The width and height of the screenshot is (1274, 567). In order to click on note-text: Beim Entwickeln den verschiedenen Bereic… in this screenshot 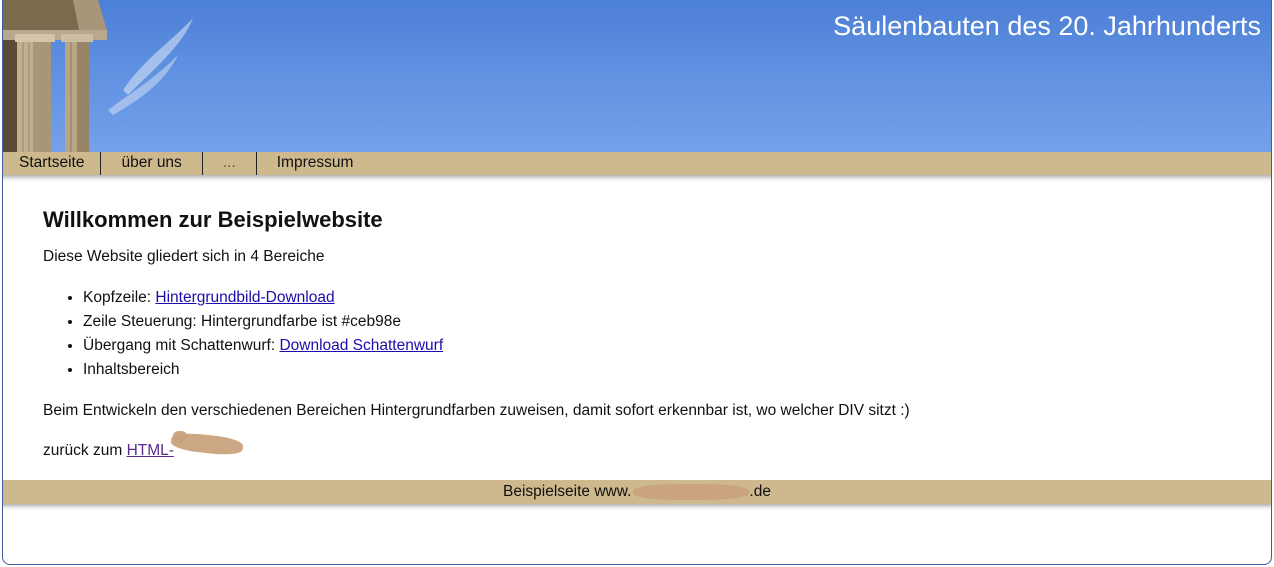, I will do `click(476, 410)`.